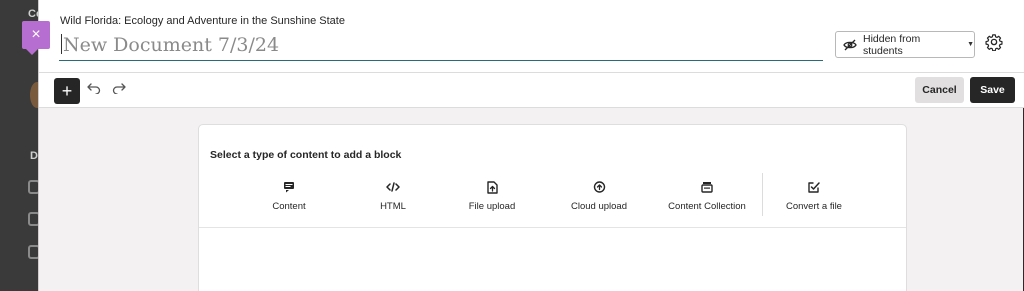  I want to click on convert-file-icon, so click(814, 187).